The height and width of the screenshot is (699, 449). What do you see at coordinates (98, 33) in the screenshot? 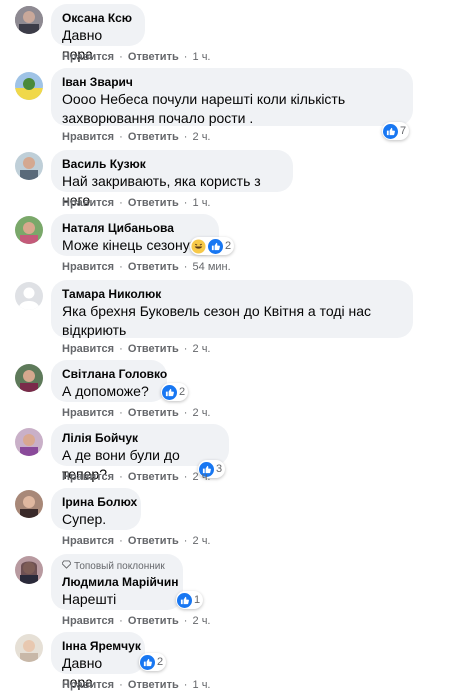
I see `comment-bubble: Оксана Ксю Давно пора` at bounding box center [98, 33].